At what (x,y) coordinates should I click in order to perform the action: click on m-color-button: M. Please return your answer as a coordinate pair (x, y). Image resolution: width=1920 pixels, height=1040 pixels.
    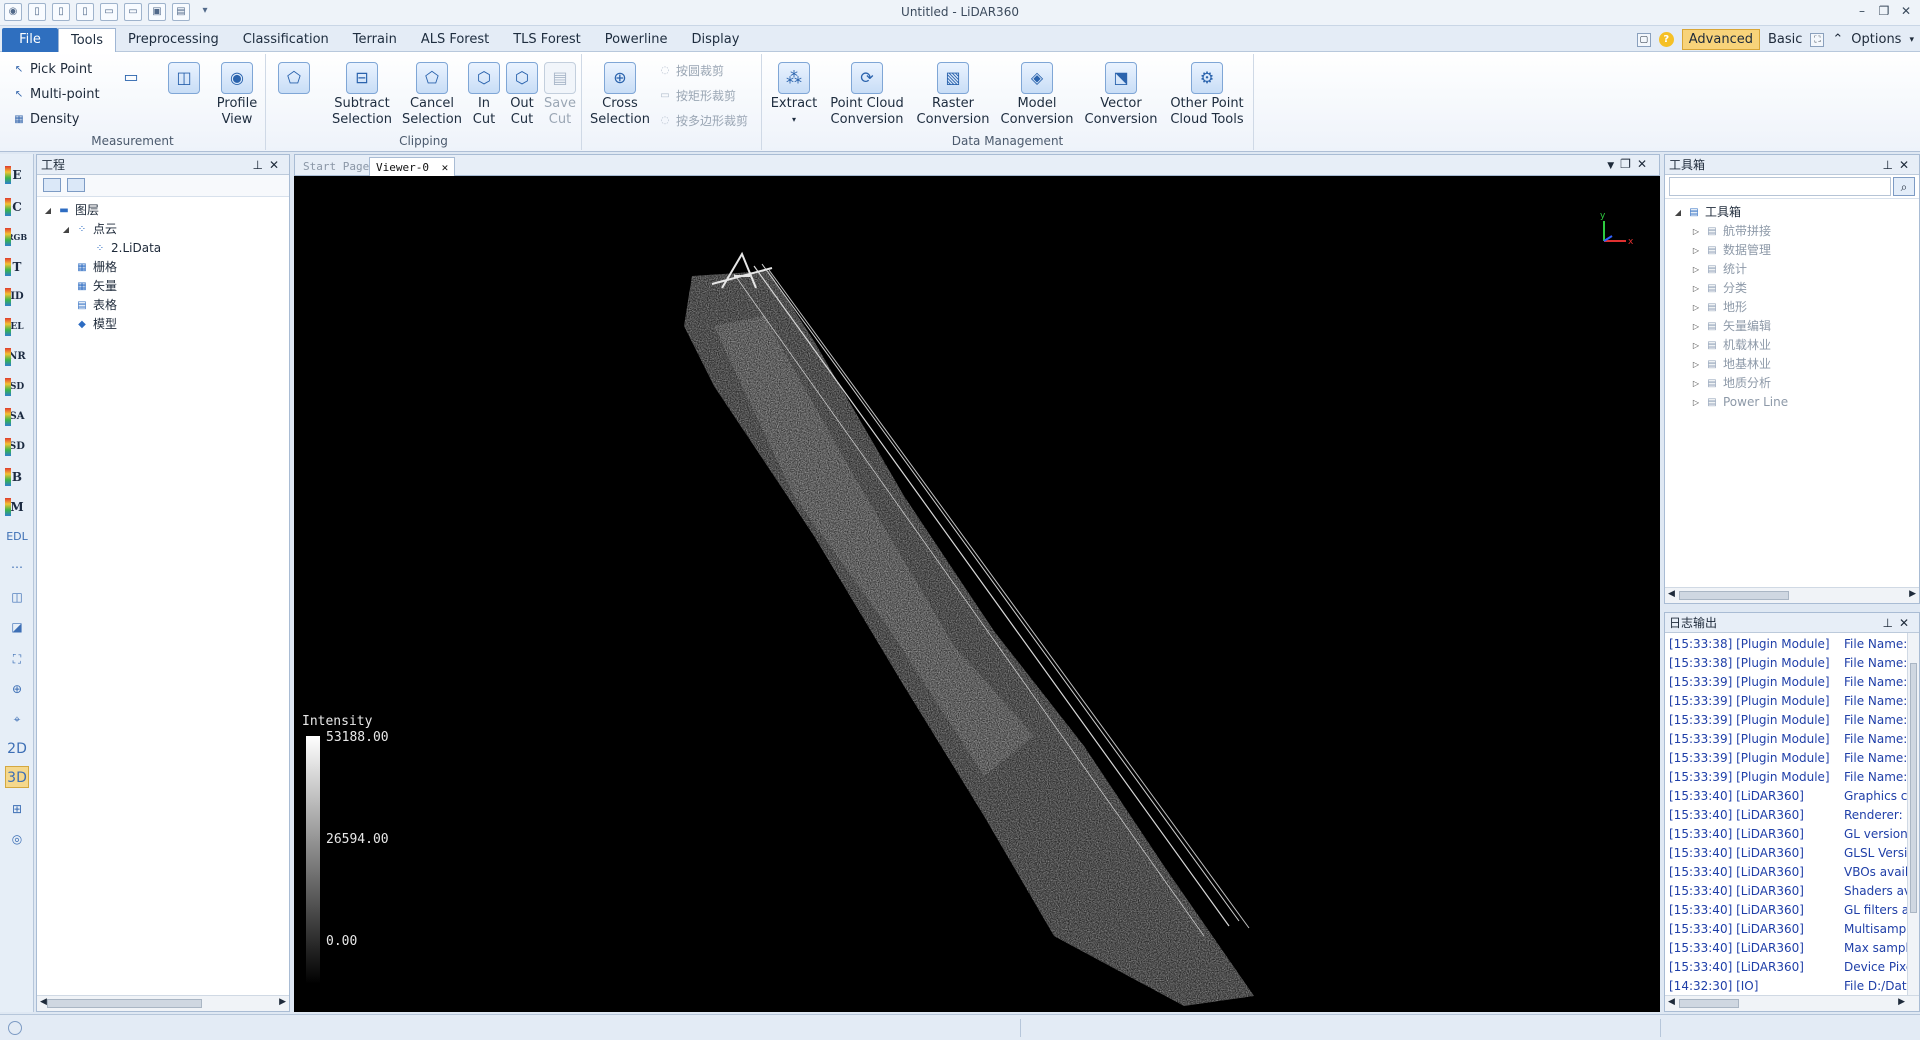
    Looking at the image, I should click on (17, 507).